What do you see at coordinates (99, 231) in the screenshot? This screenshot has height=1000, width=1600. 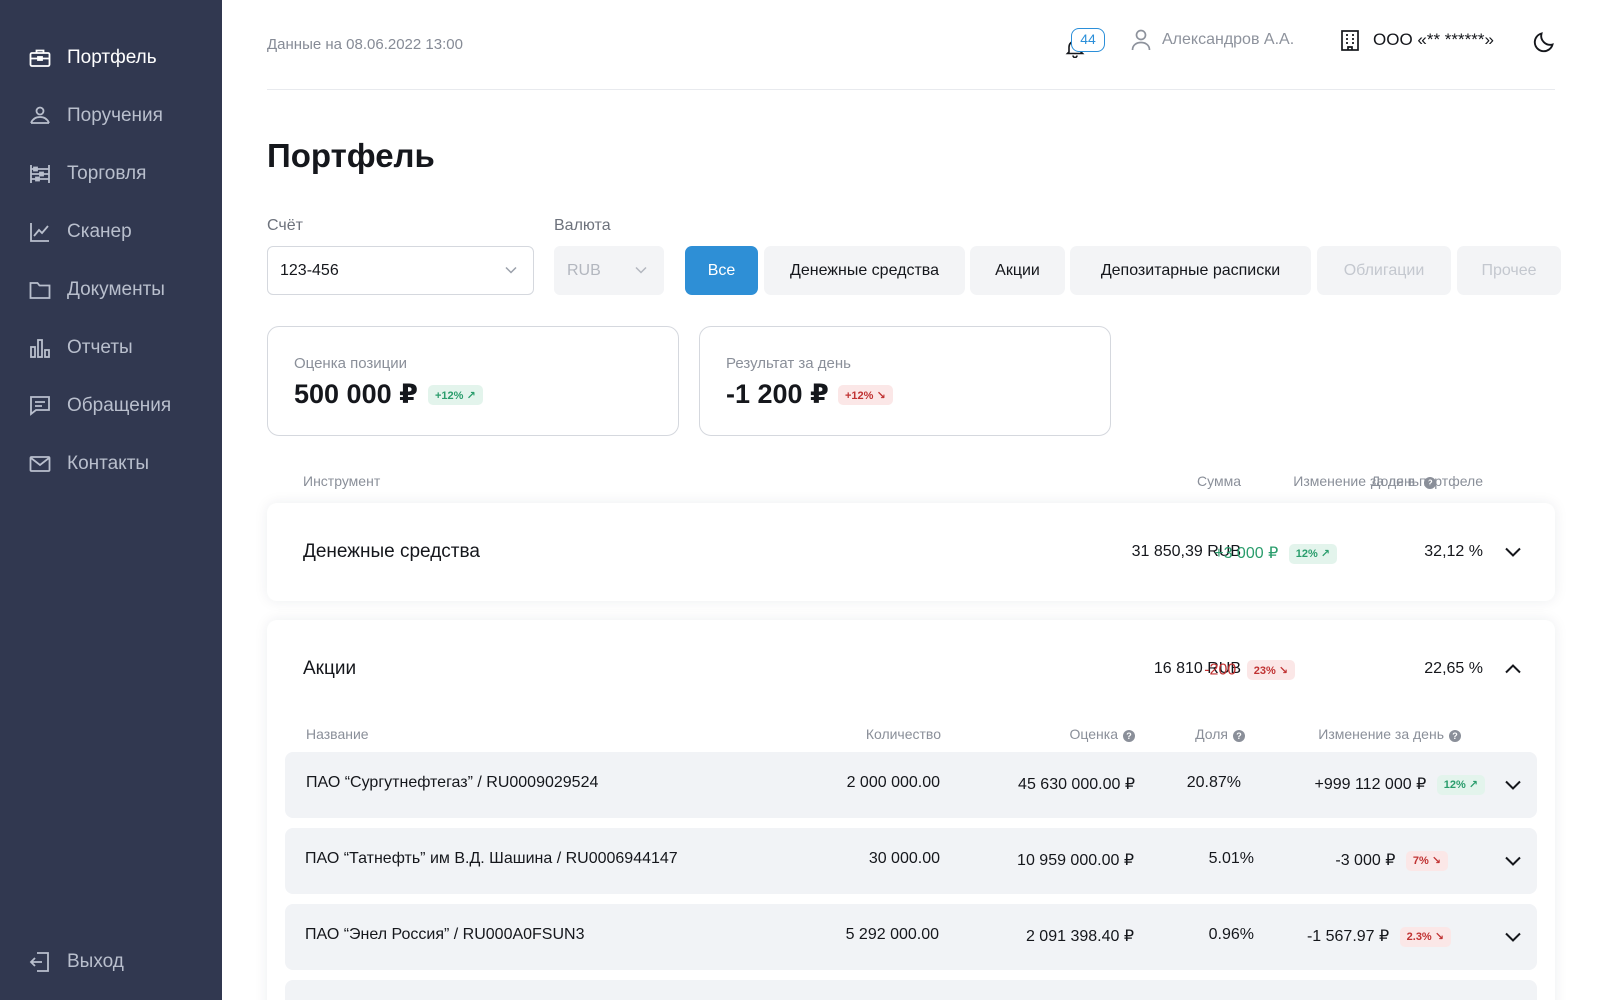 I see `sidebar-item-label: Сканер` at bounding box center [99, 231].